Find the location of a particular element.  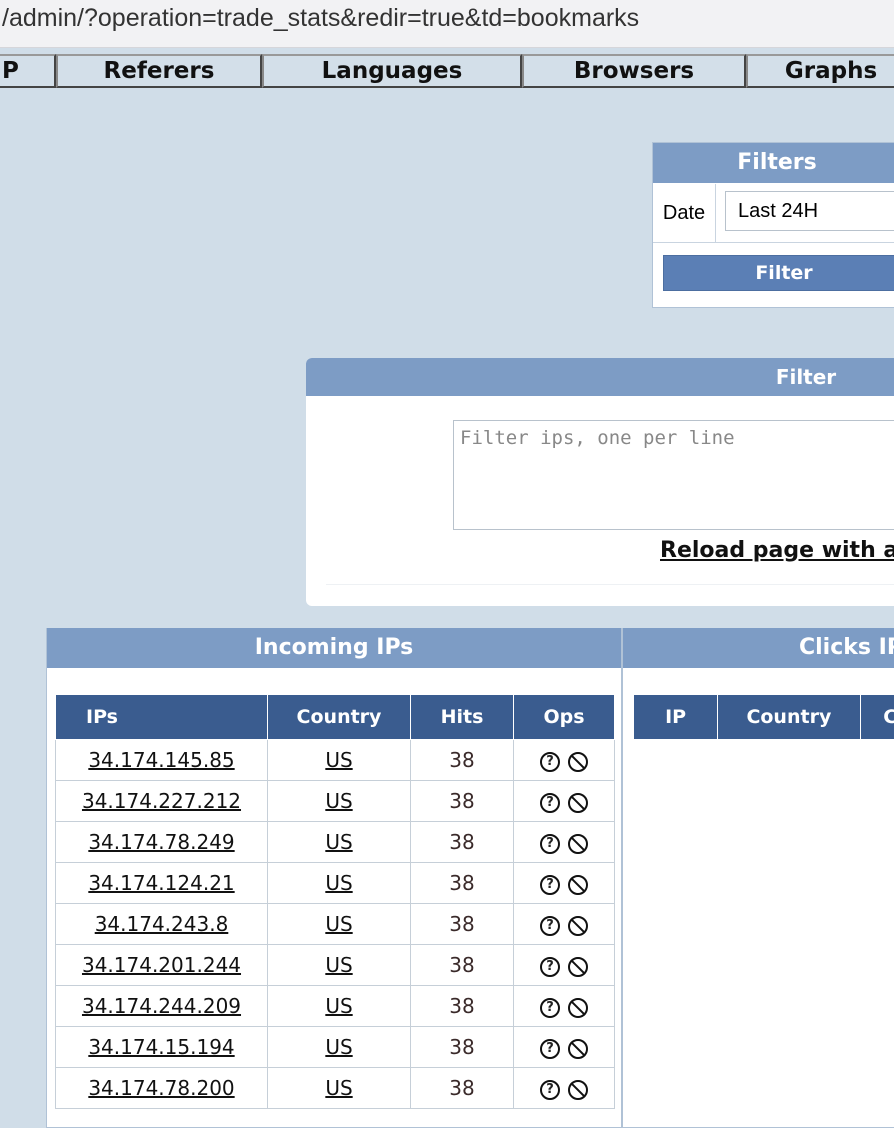

table-row: 34.174.15.194 US 38? is located at coordinates (335, 1047).